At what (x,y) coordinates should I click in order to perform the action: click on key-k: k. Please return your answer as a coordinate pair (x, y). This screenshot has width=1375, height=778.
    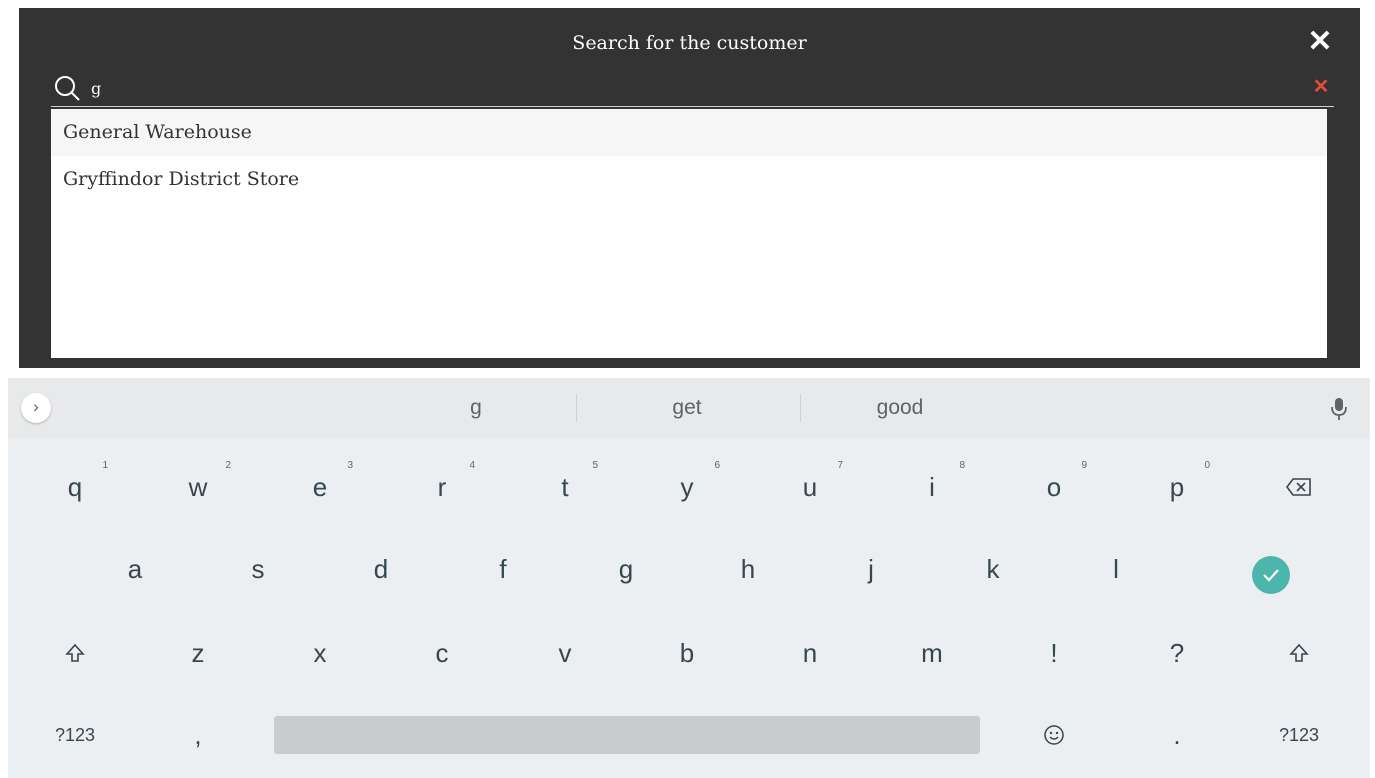
    Looking at the image, I should click on (993, 569).